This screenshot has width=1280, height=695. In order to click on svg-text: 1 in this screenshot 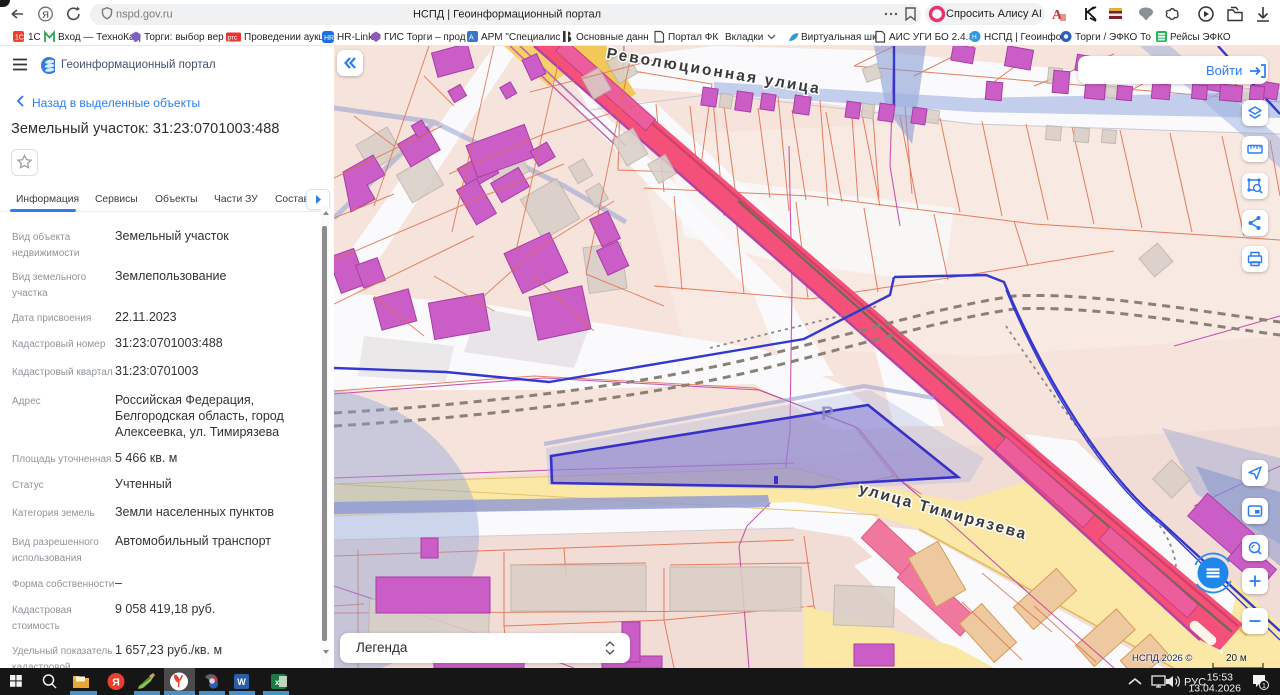, I will do `click(1264, 685)`.